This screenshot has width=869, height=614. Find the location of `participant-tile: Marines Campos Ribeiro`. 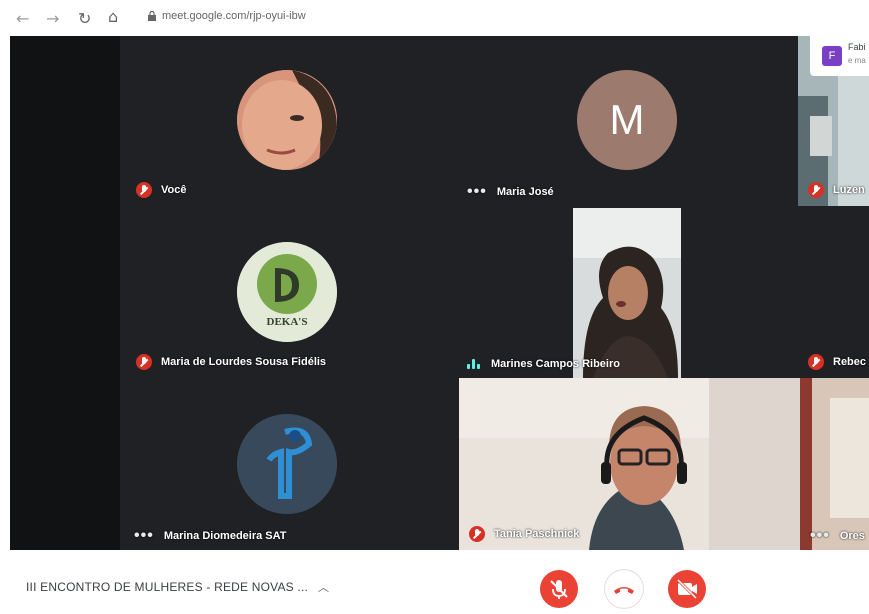

participant-tile: Marines Campos Ribeiro is located at coordinates (625, 292).